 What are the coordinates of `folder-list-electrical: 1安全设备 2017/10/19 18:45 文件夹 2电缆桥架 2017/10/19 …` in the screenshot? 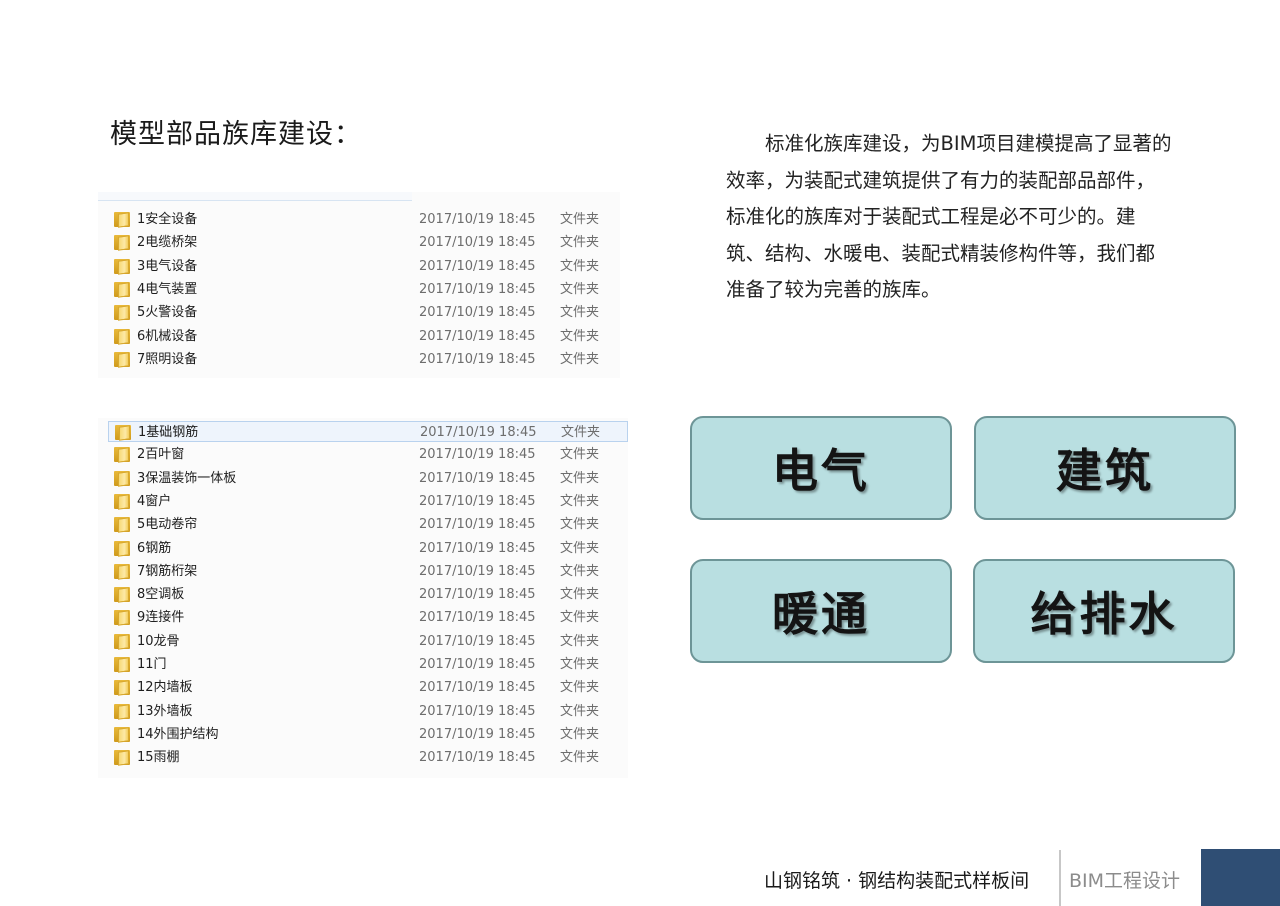 It's located at (359, 285).